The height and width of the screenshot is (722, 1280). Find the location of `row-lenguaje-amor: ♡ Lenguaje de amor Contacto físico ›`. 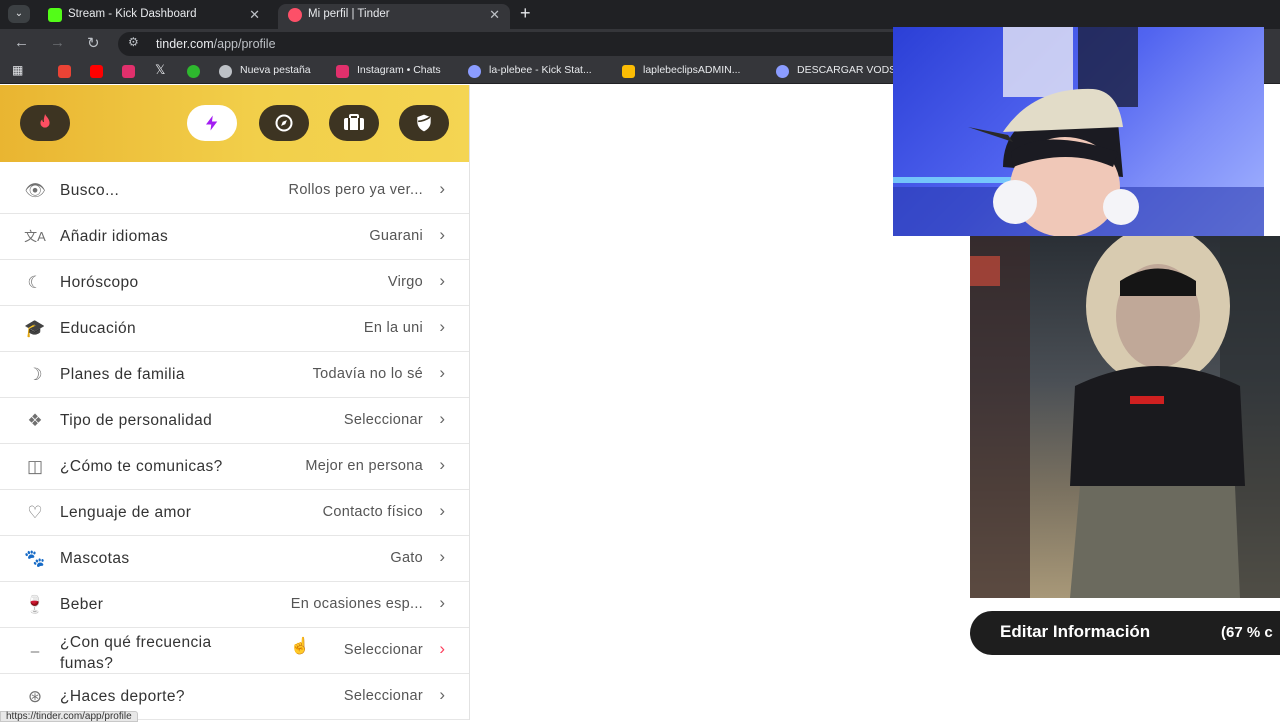

row-lenguaje-amor: ♡ Lenguaje de amor Contacto físico › is located at coordinates (234, 513).